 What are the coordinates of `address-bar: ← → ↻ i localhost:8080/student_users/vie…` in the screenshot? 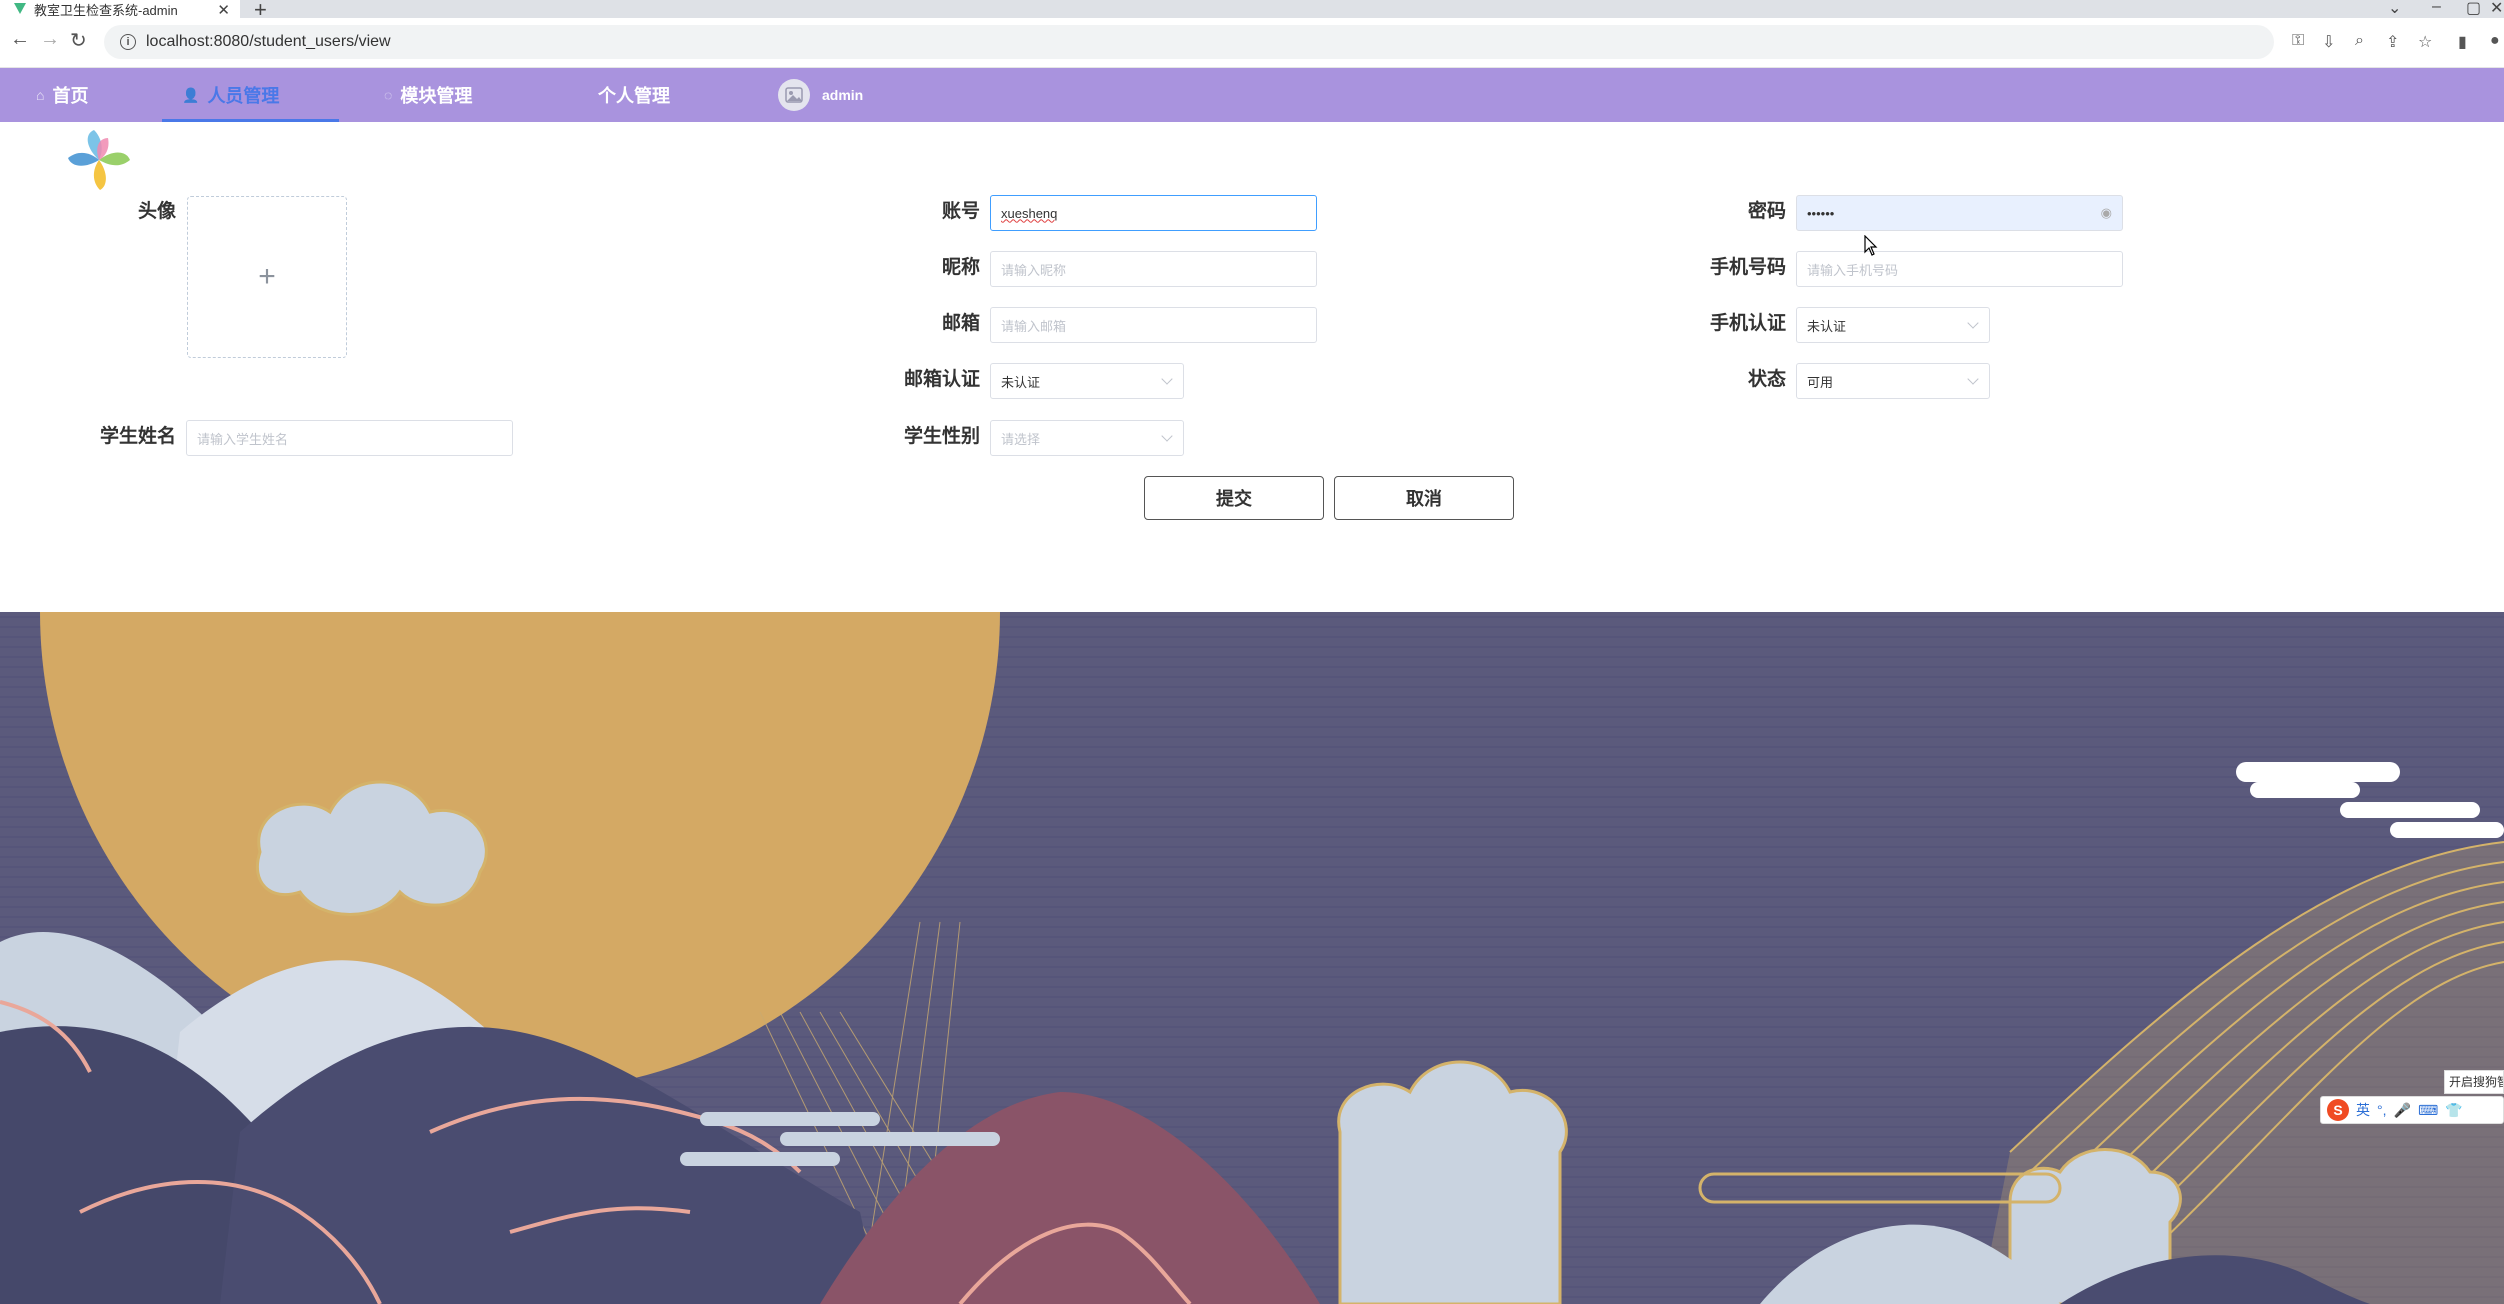 It's located at (1252, 43).